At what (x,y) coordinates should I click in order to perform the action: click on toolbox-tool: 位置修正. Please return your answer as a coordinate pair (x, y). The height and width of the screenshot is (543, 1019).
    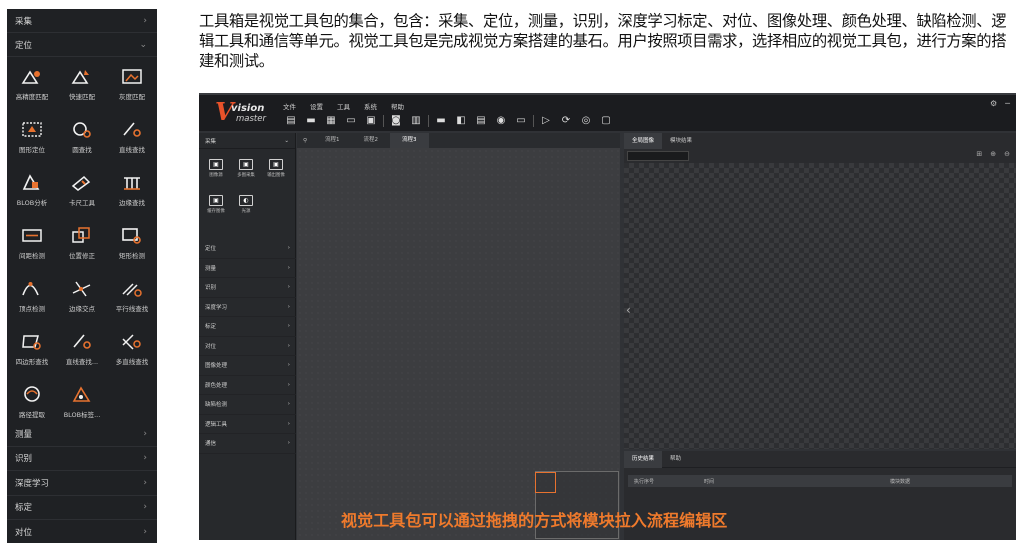
    Looking at the image, I should click on (82, 242).